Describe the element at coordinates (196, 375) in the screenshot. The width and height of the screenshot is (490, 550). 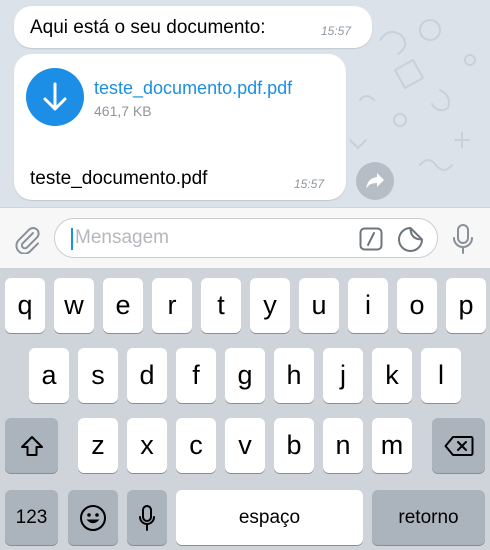
I see `key-f: f` at that location.